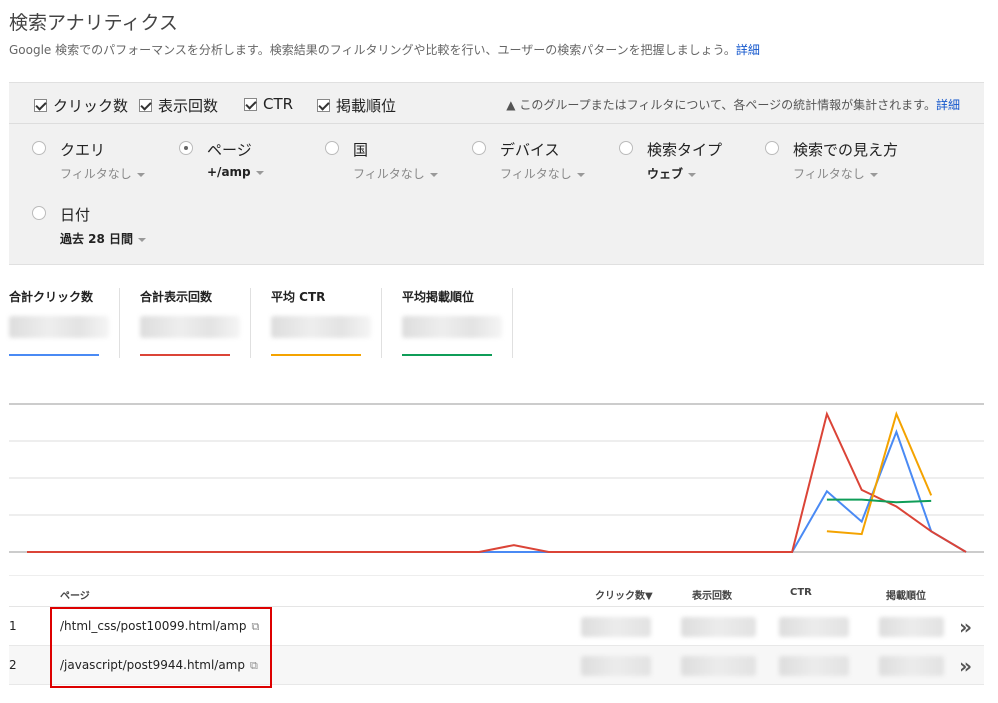 The height and width of the screenshot is (703, 998). What do you see at coordinates (447, 355) in the screenshot?
I see `position-color-line` at bounding box center [447, 355].